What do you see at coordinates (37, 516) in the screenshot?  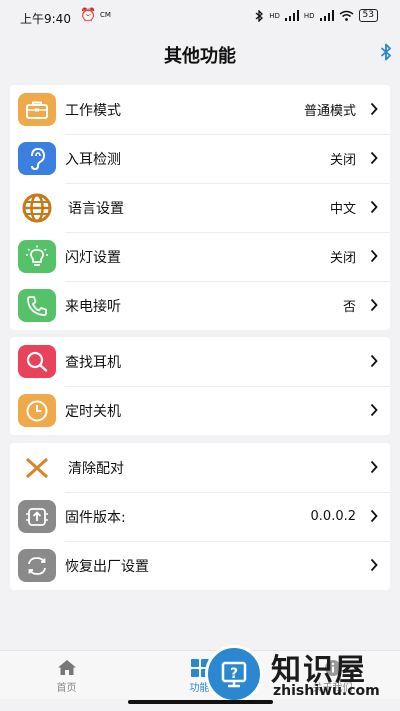 I see `firmware-icon` at bounding box center [37, 516].